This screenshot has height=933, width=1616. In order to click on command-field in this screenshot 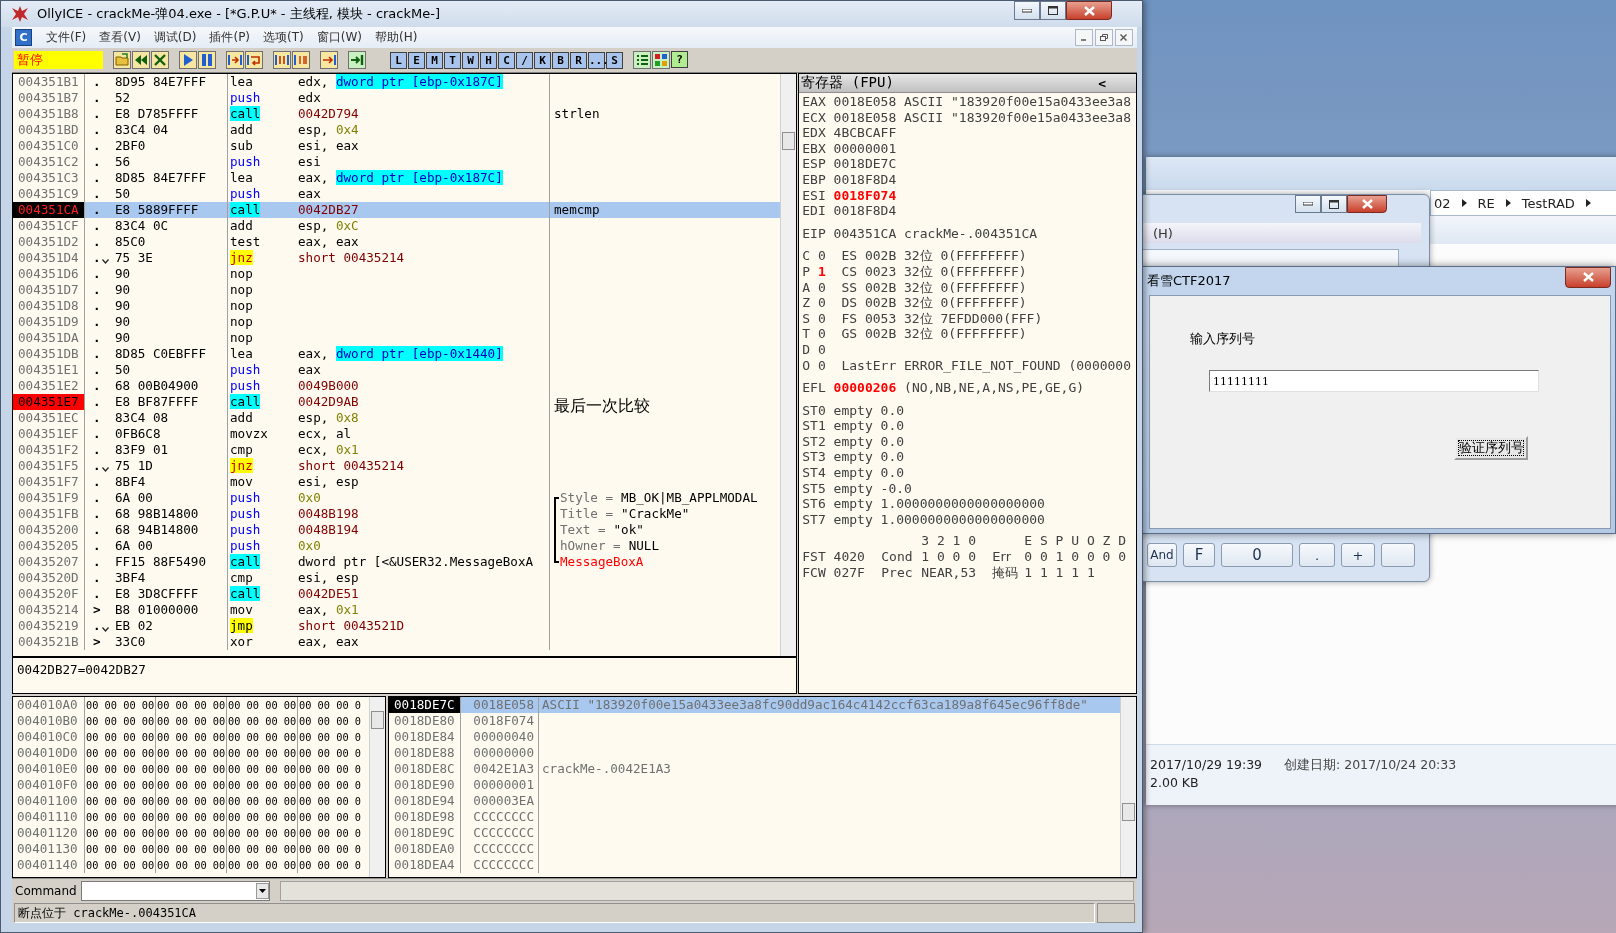, I will do `click(175, 891)`.